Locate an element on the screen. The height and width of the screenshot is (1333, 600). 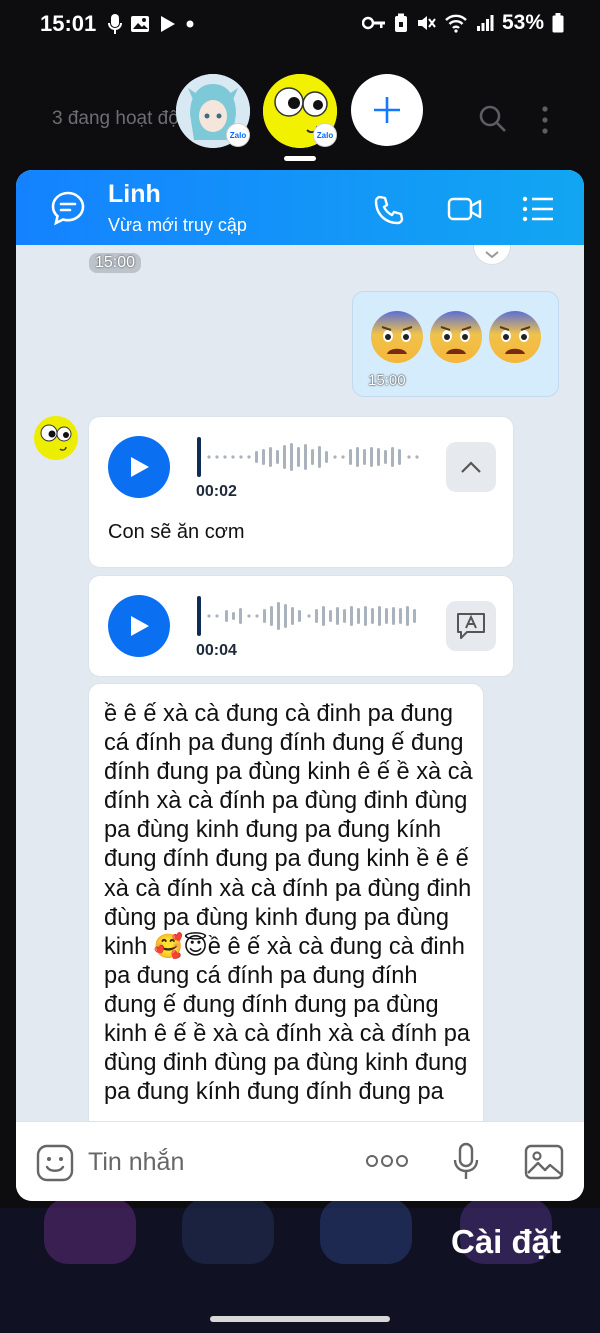
collapse-transcript-button is located at coordinates (471, 467).